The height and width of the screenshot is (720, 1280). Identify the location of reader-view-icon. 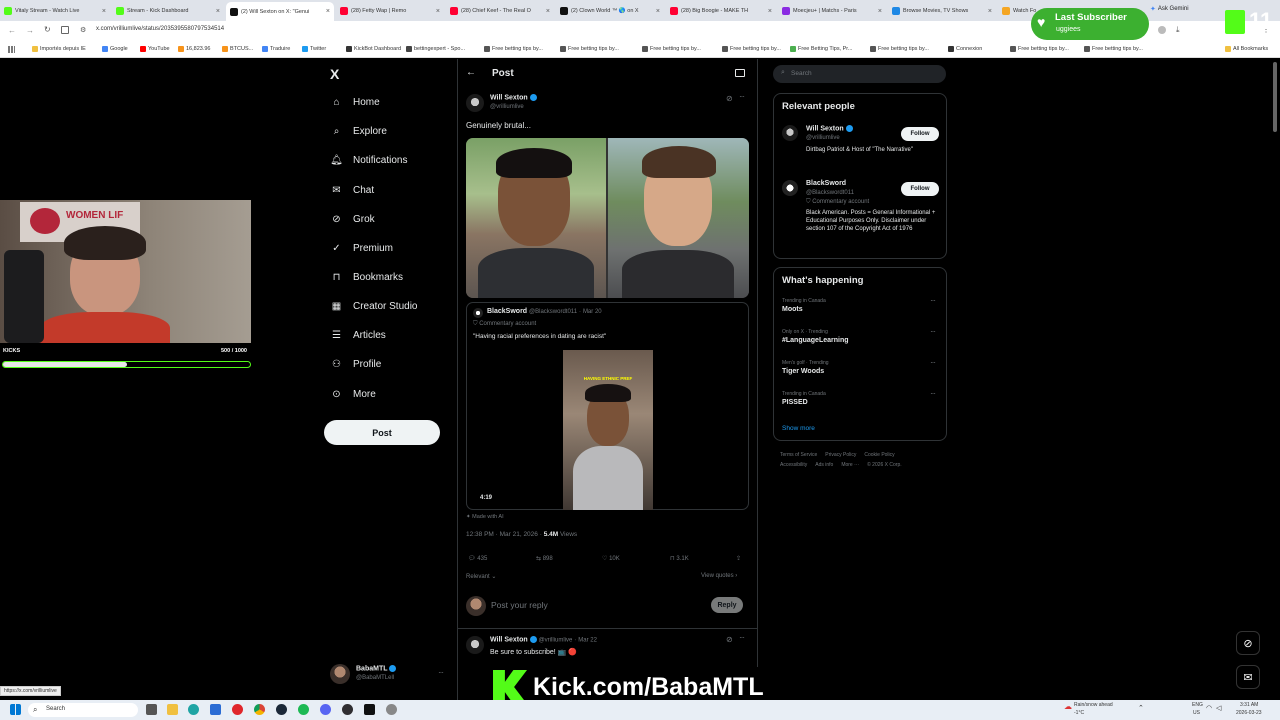
(740, 73).